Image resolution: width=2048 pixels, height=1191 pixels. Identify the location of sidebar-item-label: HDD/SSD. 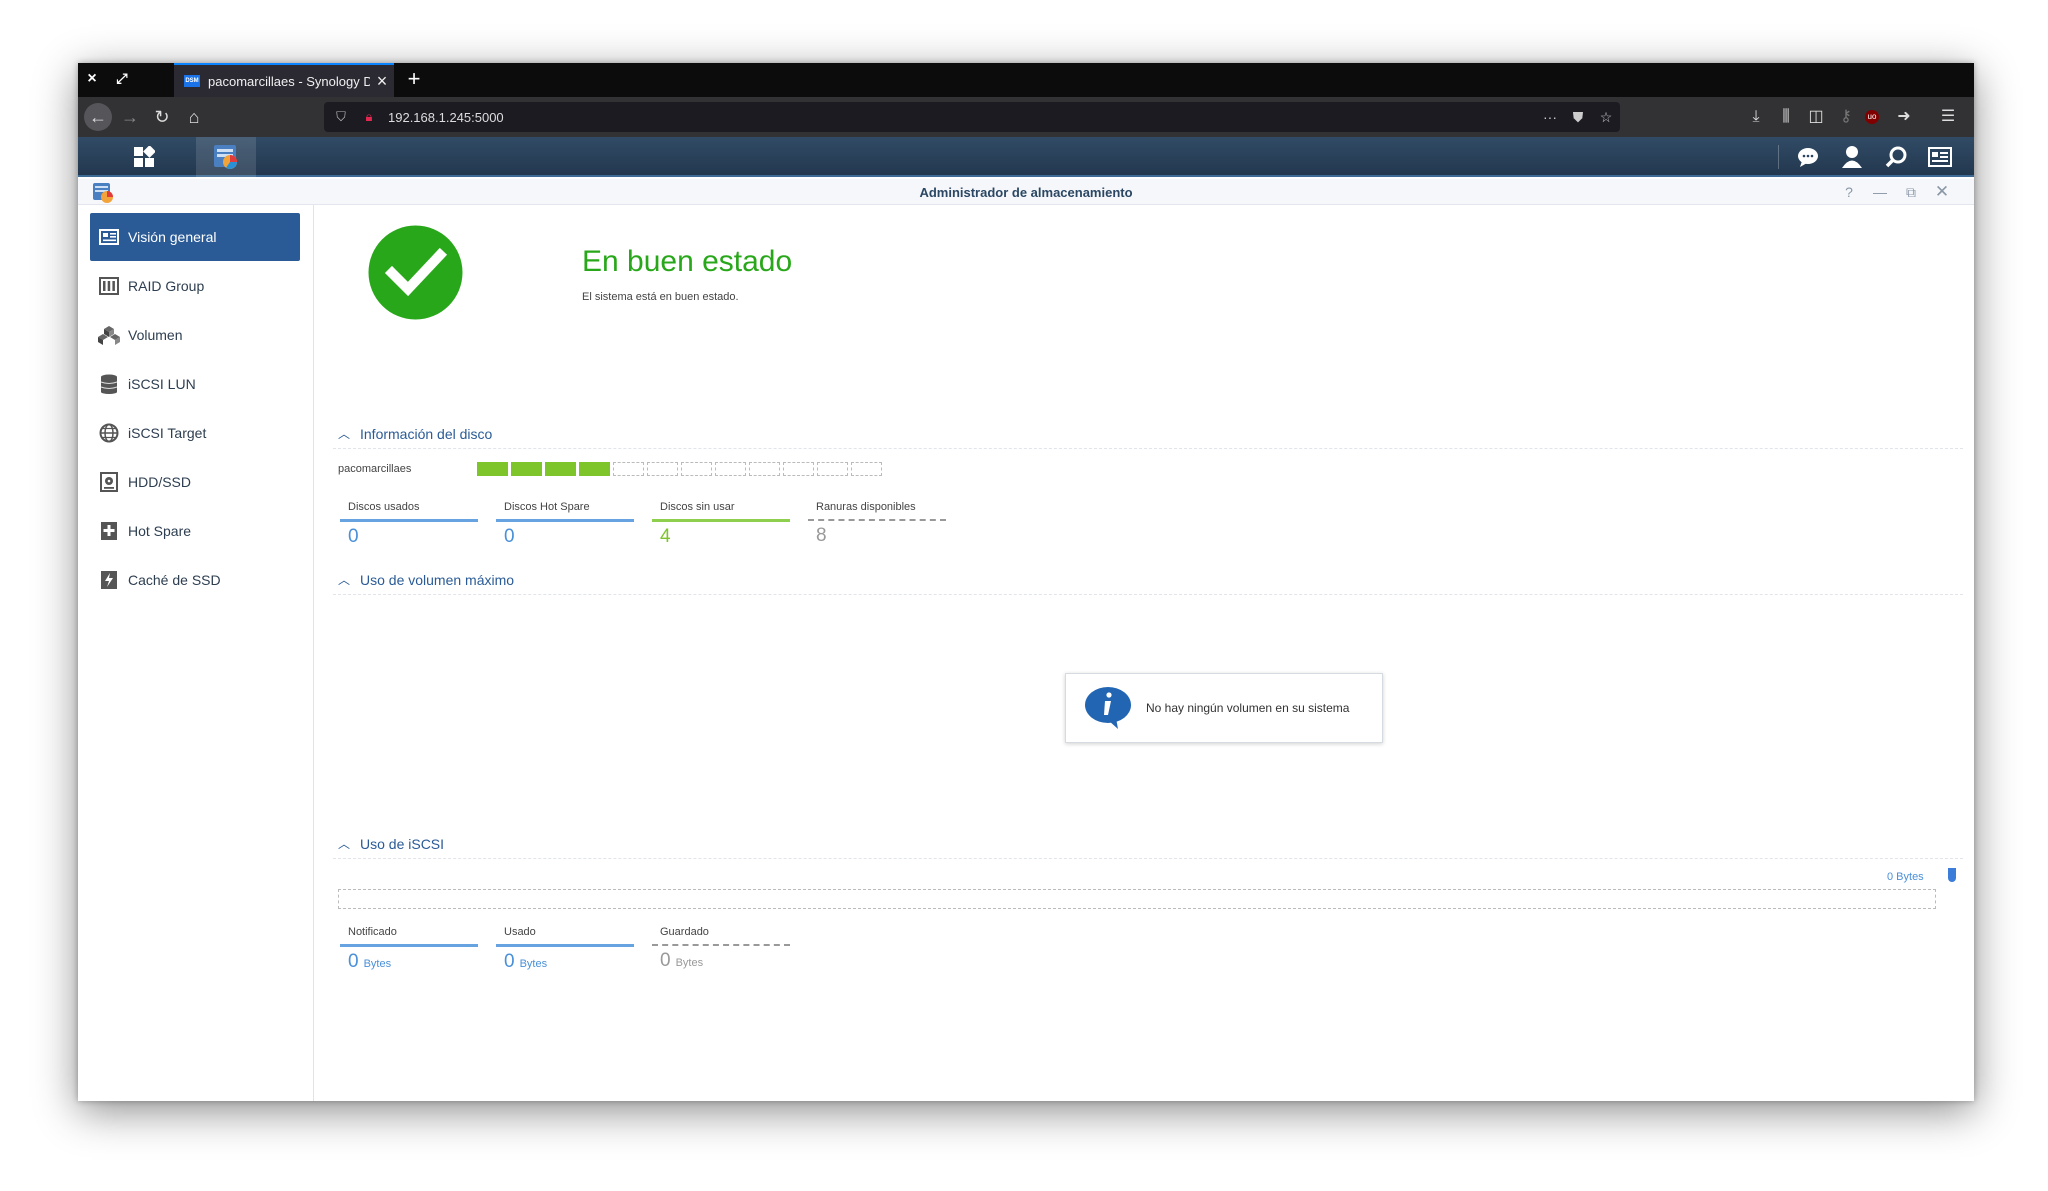
(160, 482).